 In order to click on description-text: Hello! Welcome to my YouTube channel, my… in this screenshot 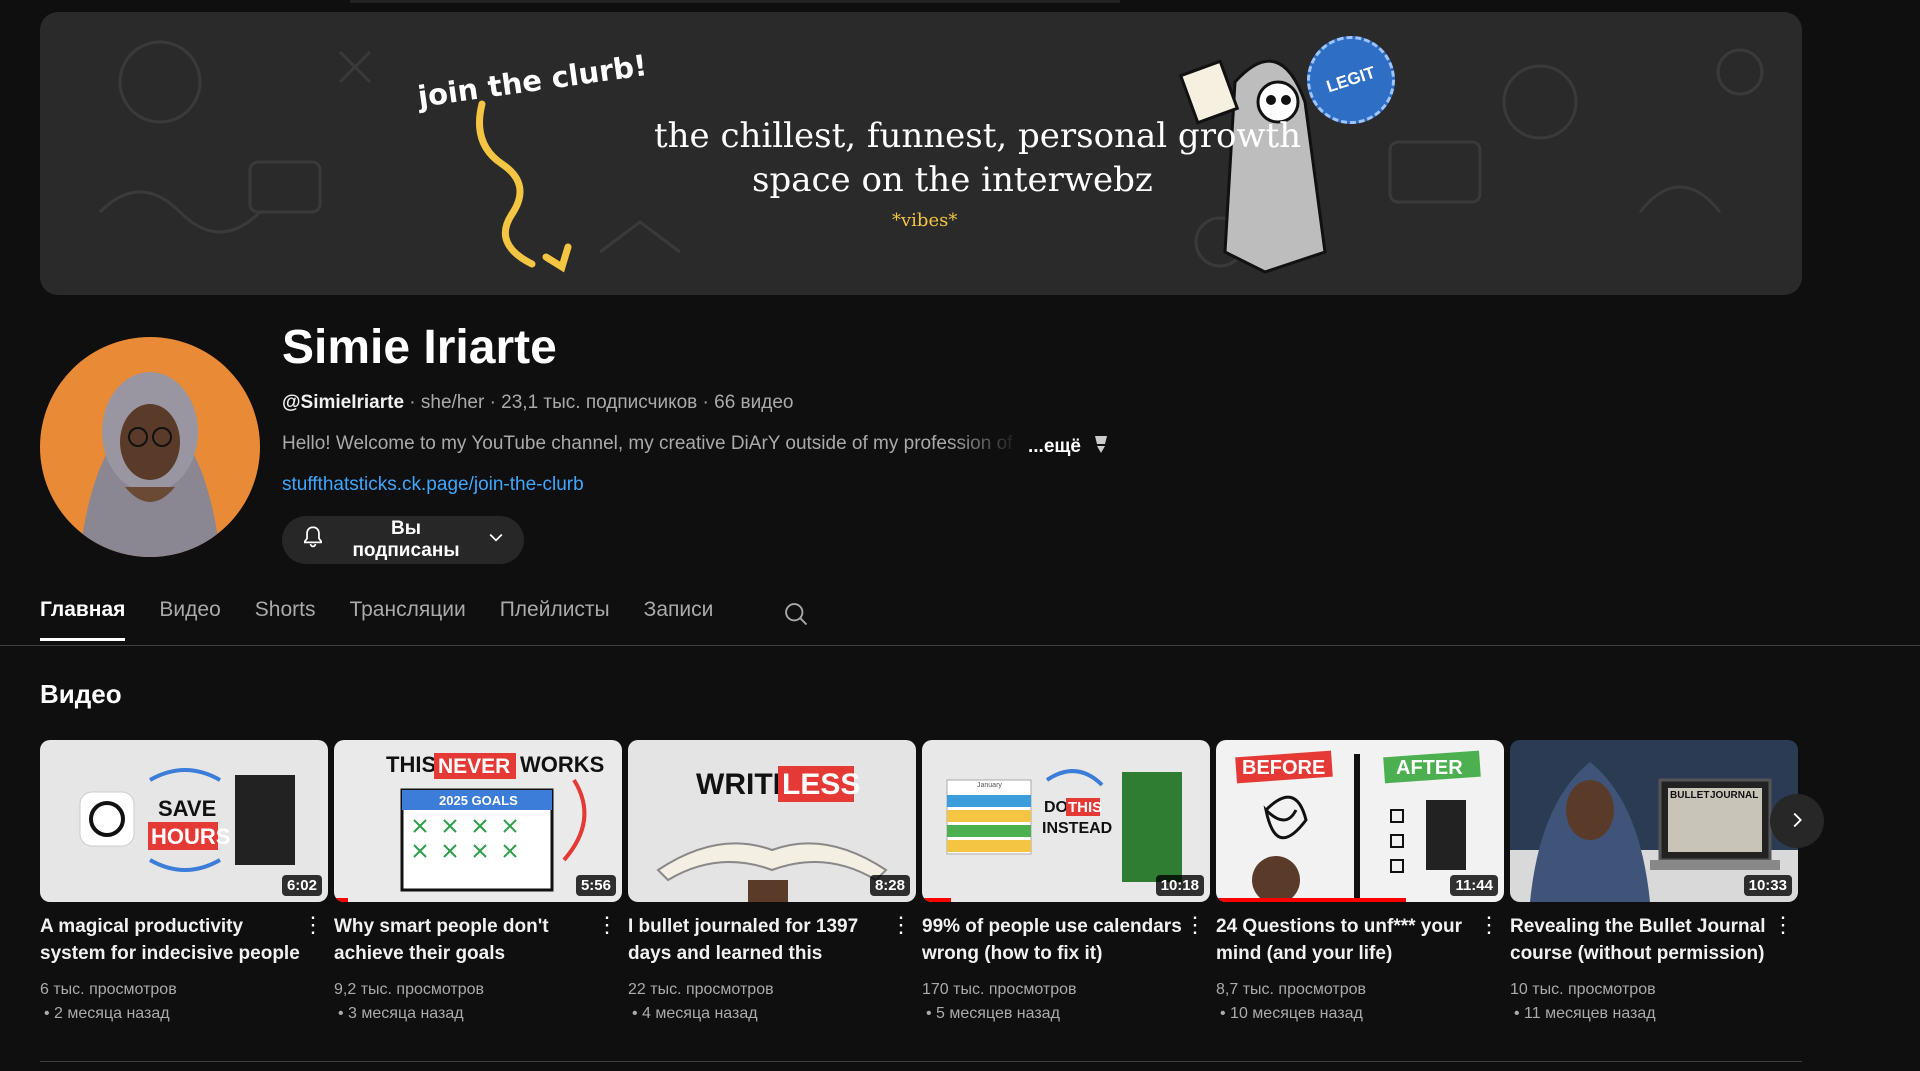, I will do `click(647, 443)`.